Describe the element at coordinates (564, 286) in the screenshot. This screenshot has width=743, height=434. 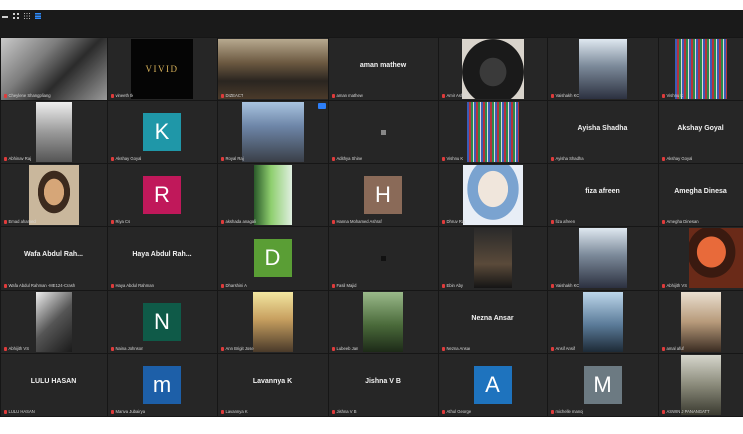
I see `participant-name-label: Vaishakh KC` at that location.